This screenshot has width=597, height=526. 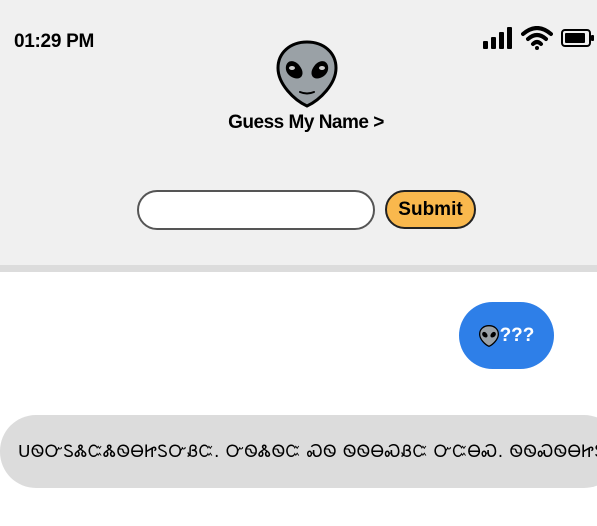 I want to click on header-divider, so click(x=298, y=268).